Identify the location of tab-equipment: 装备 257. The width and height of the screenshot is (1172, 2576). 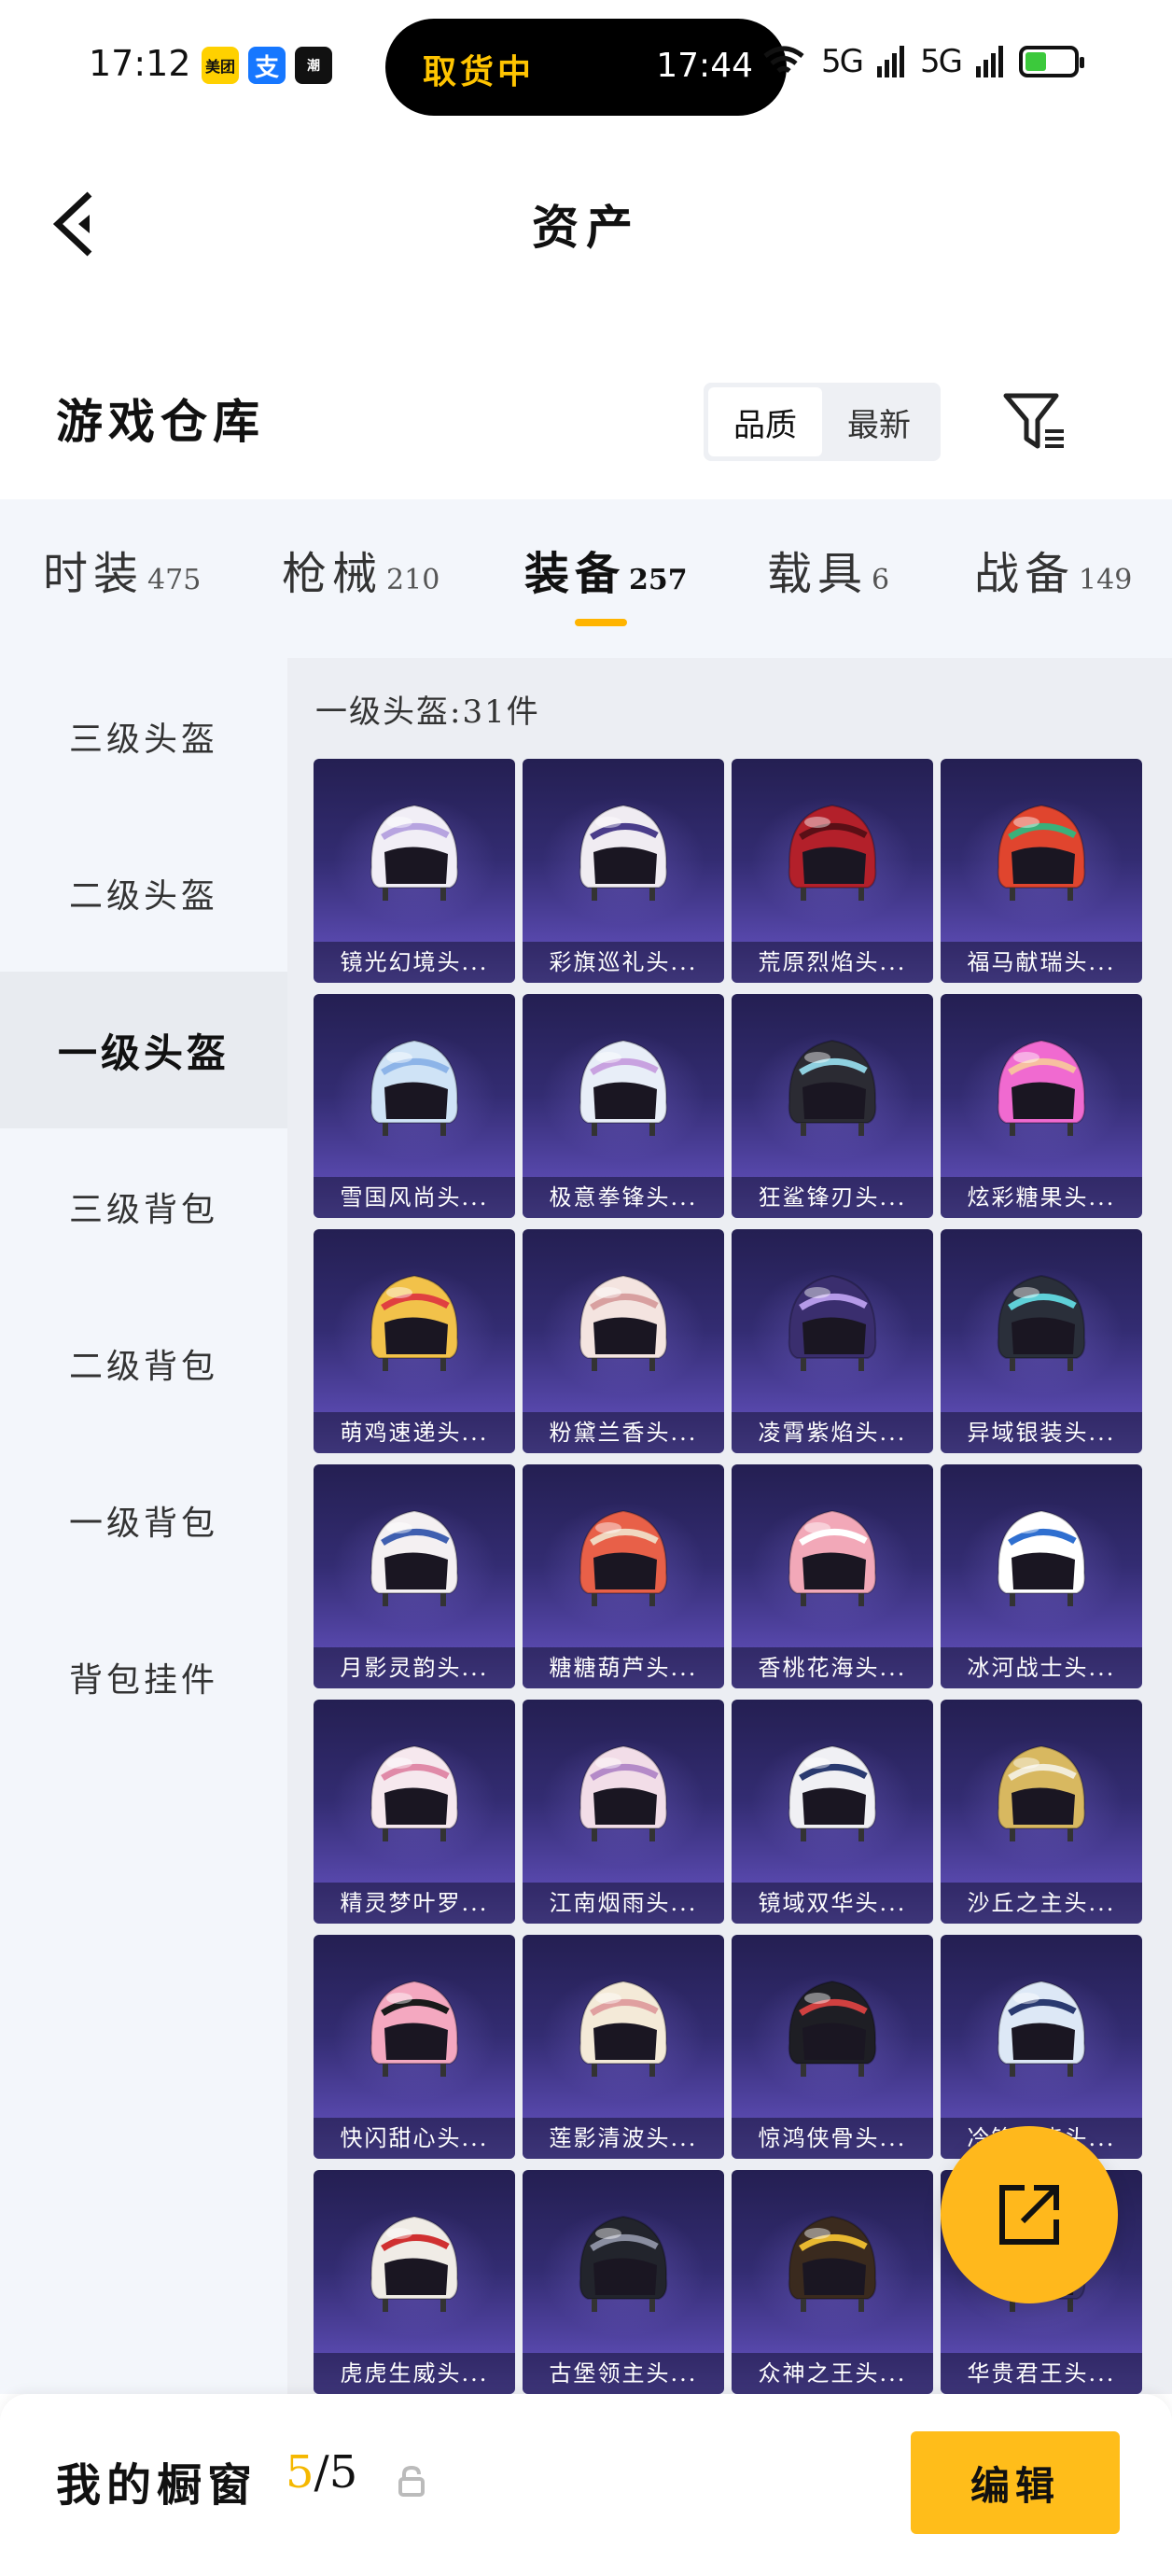
(606, 569).